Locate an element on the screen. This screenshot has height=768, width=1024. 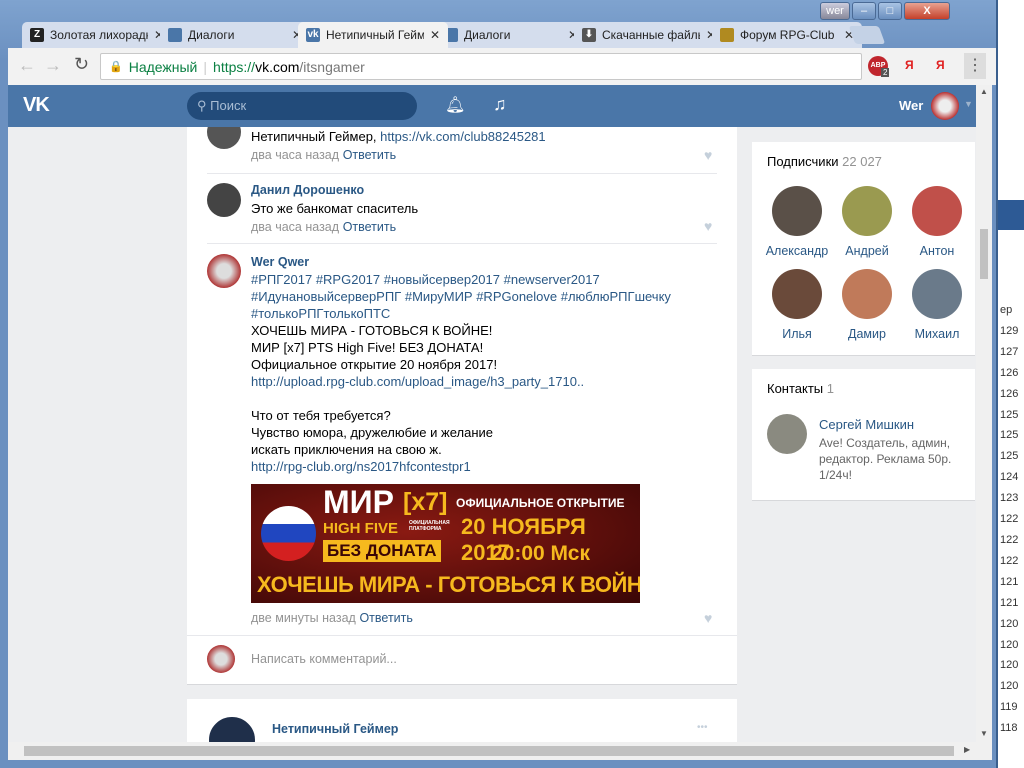
follower-name: Илья is located at coordinates (797, 334).